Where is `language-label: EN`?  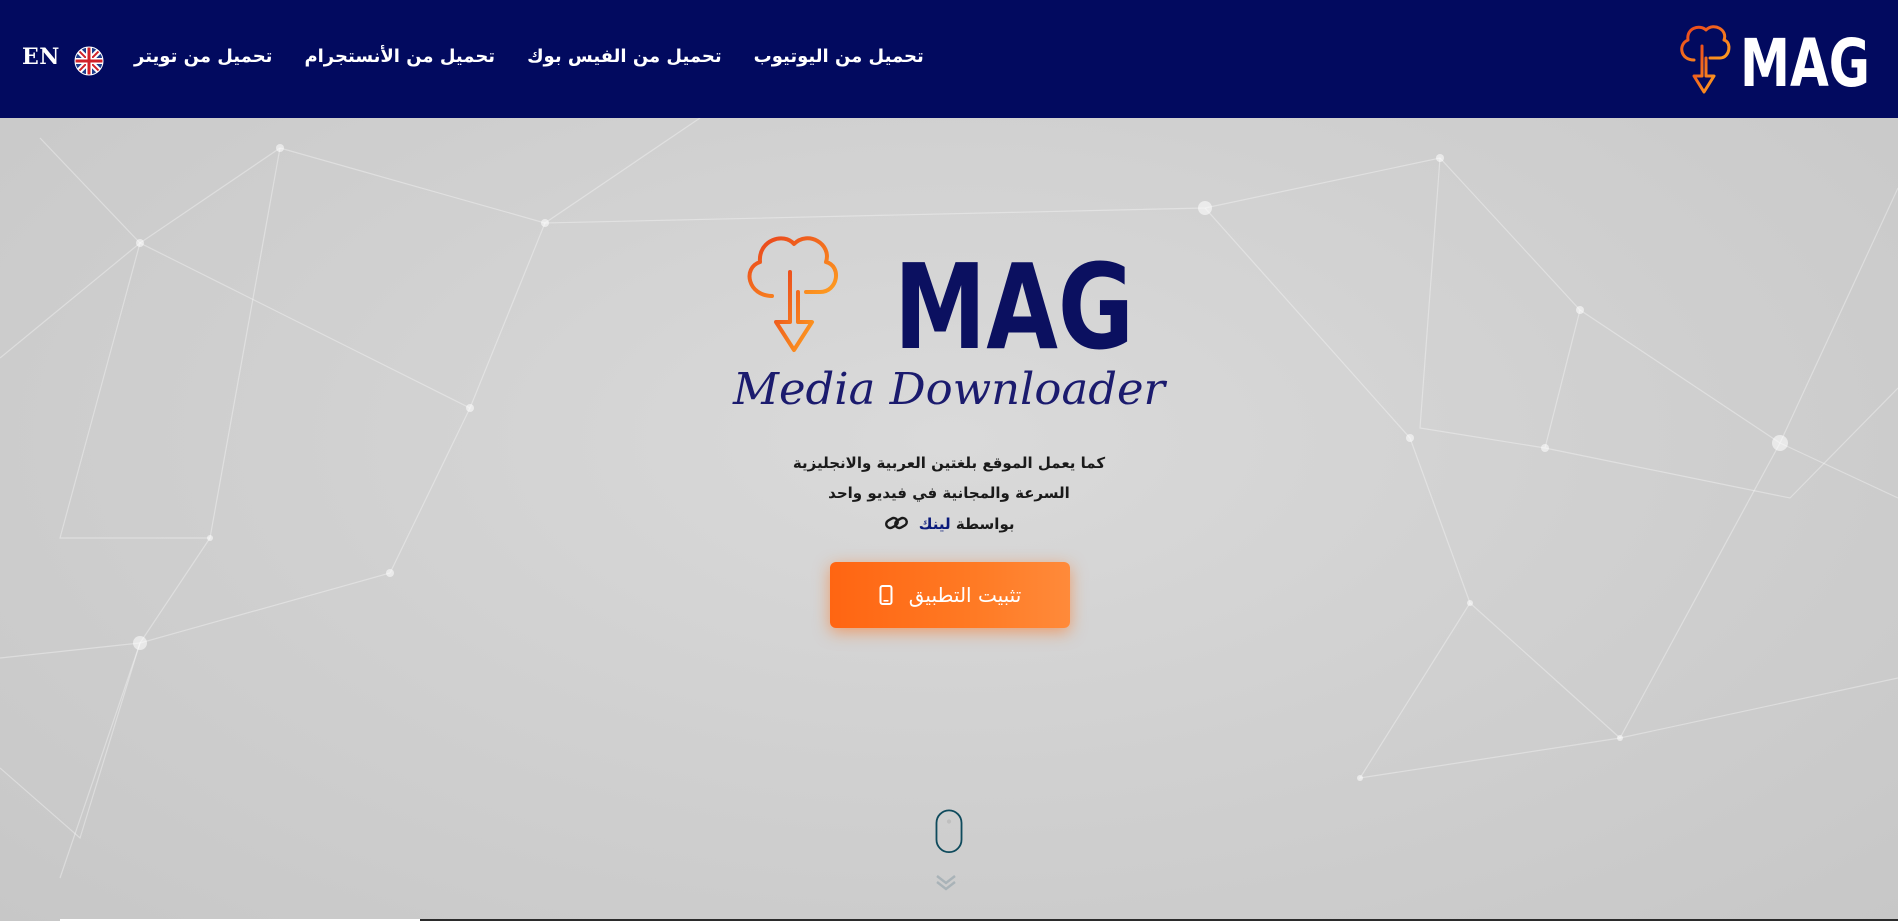
language-label: EN is located at coordinates (41, 57).